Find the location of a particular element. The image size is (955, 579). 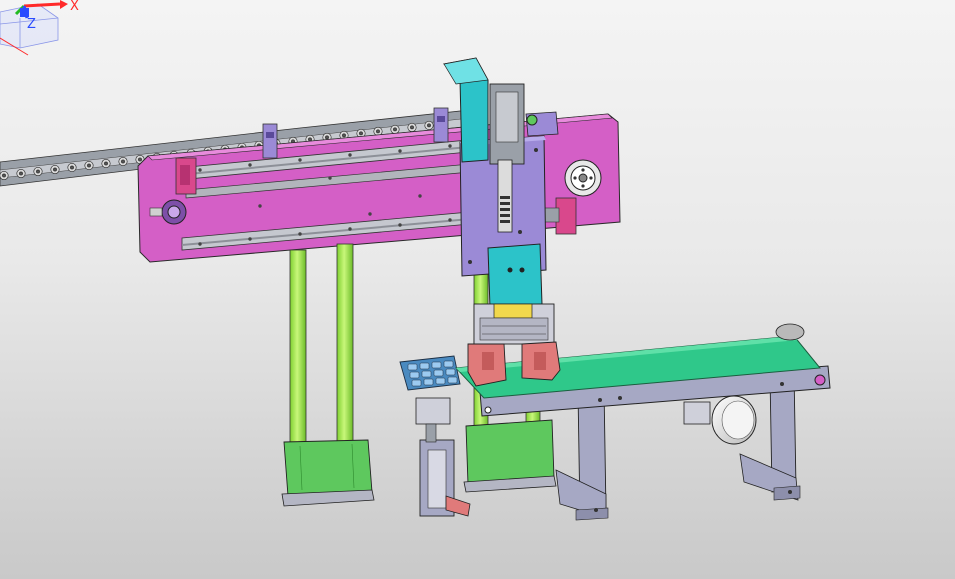

gripper-jaw-right is located at coordinates (541, 361).